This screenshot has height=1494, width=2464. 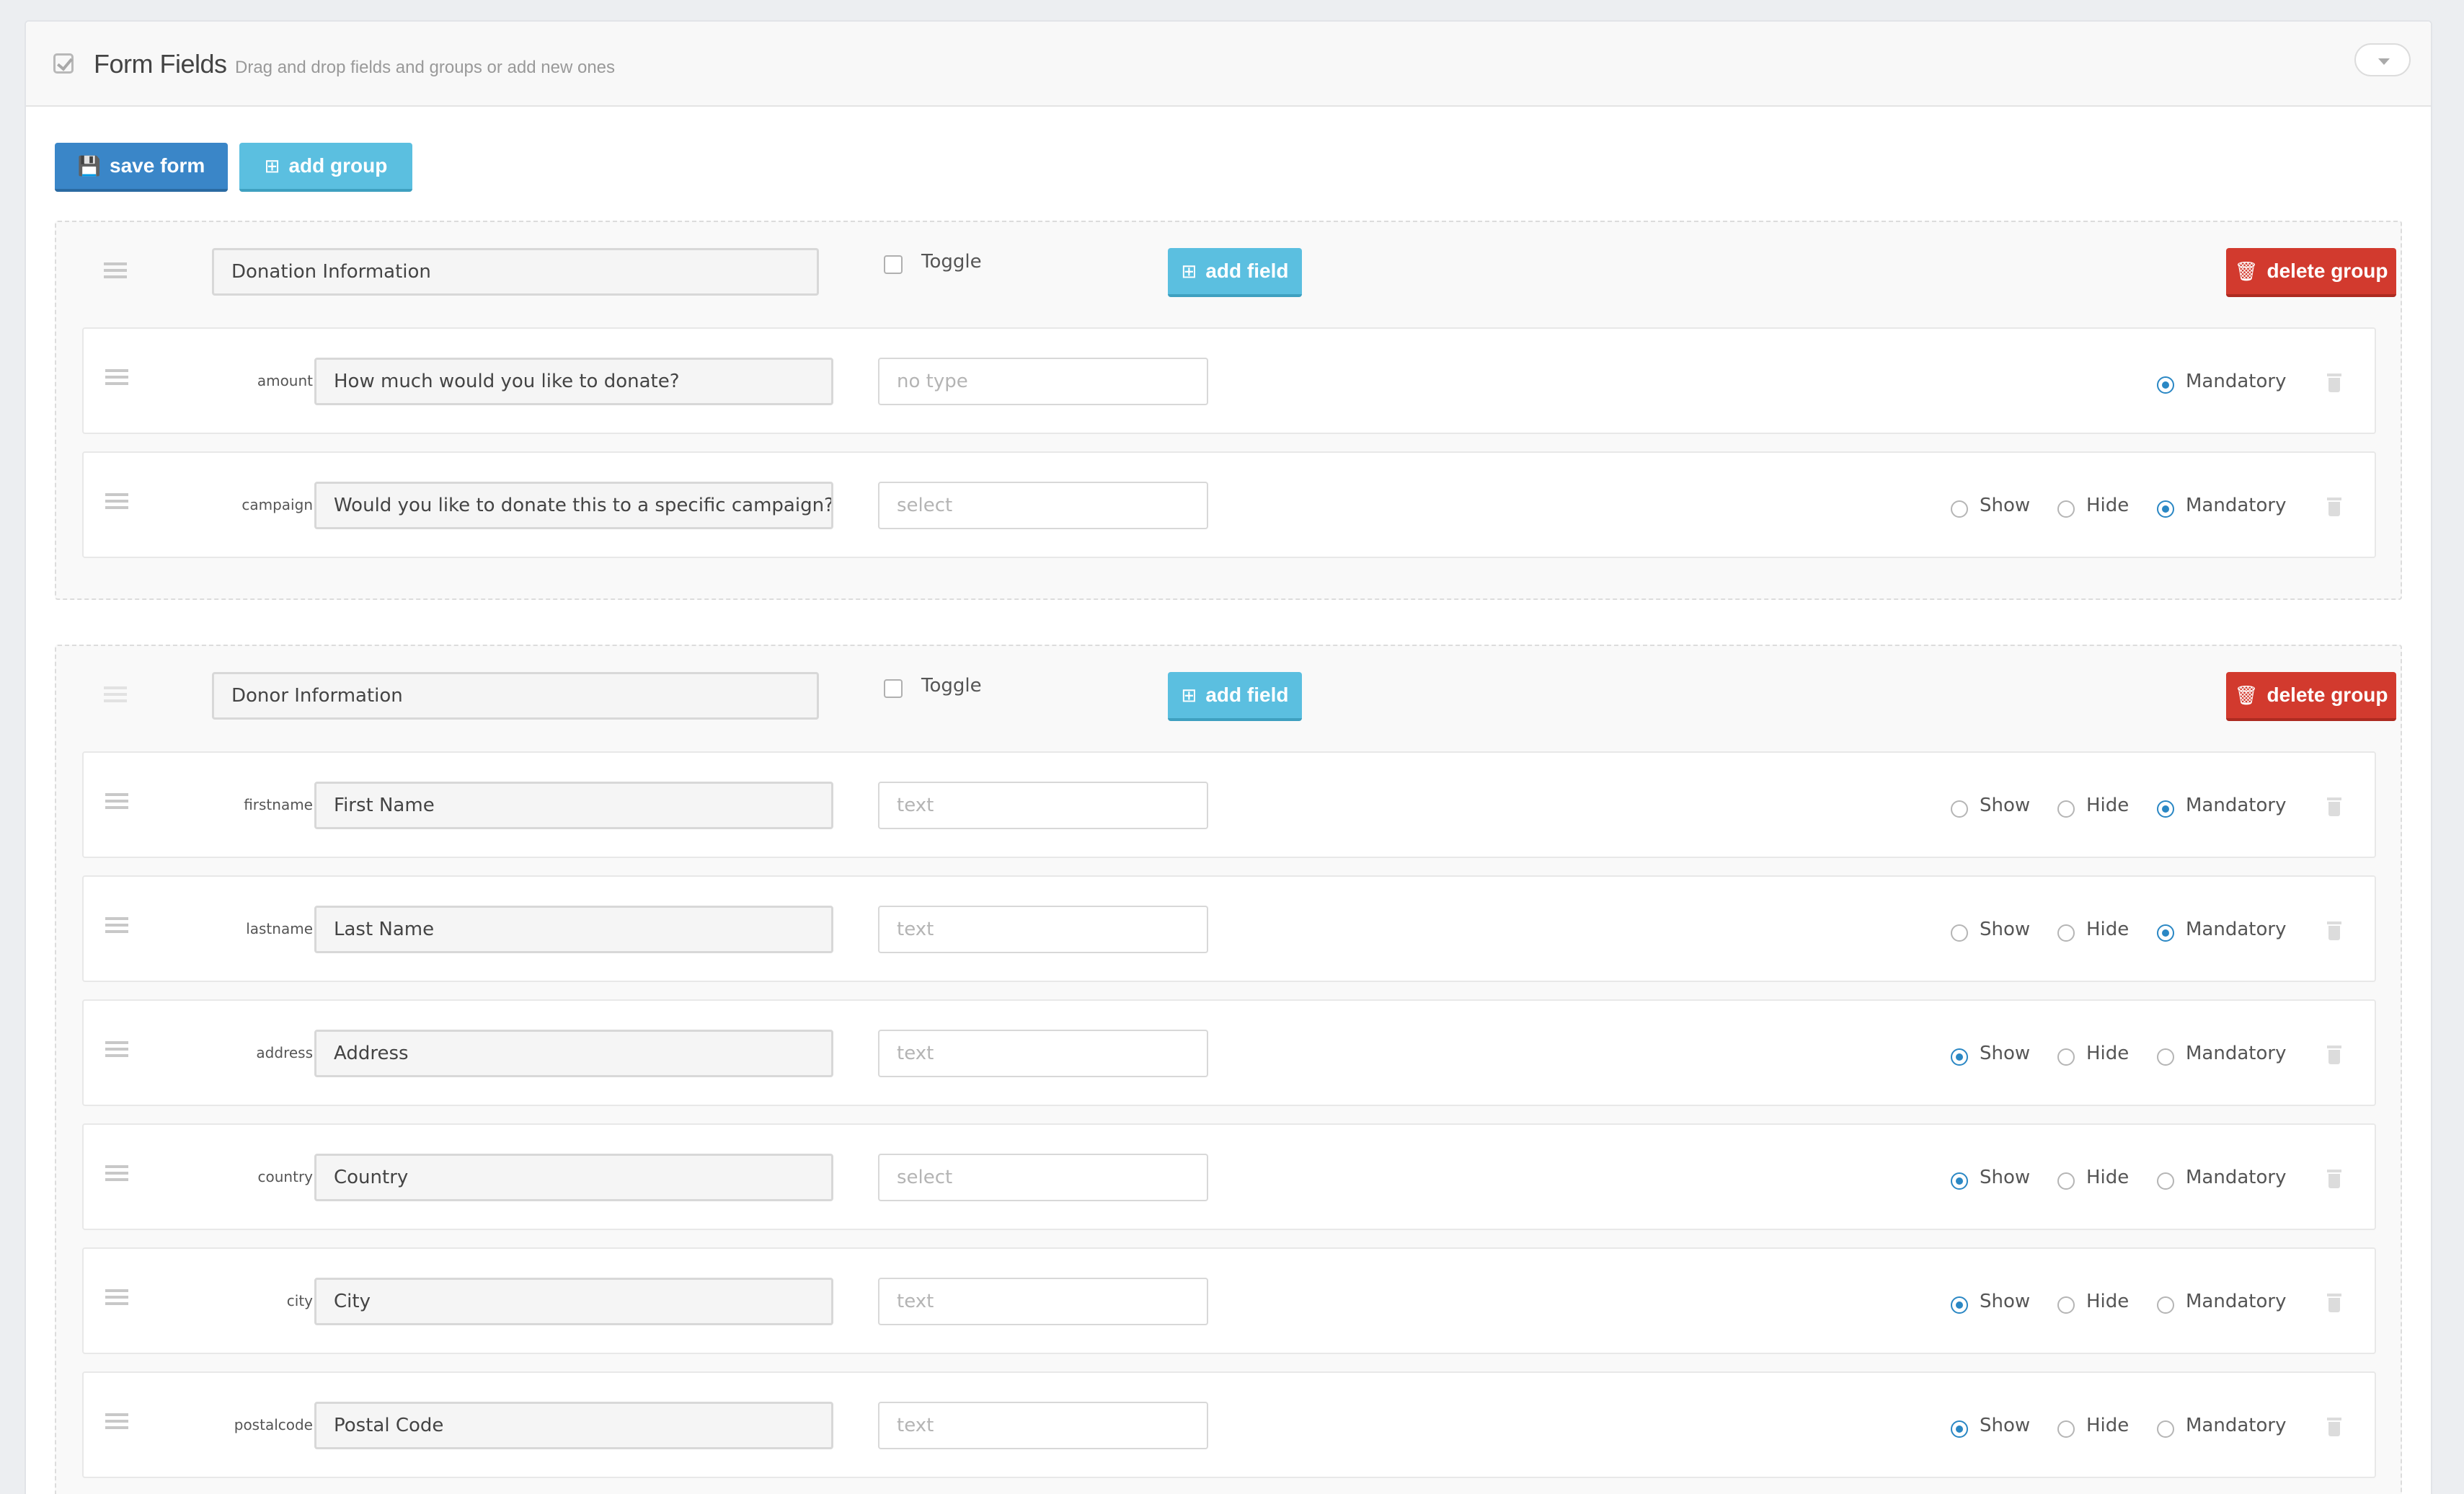 I want to click on collapse-toggle-button, so click(x=2382, y=59).